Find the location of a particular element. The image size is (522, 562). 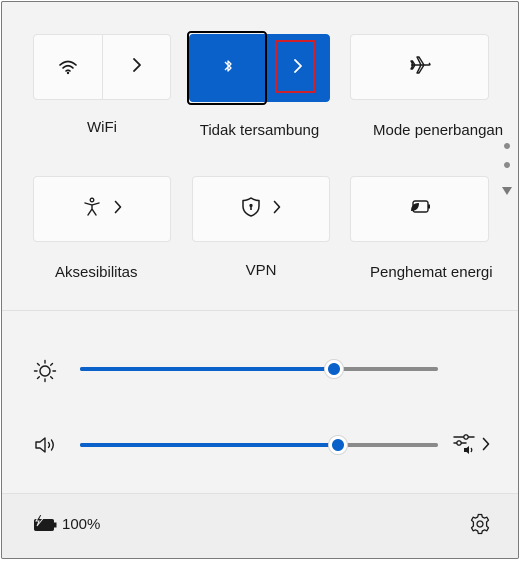

accessibility-icon is located at coordinates (92, 209).